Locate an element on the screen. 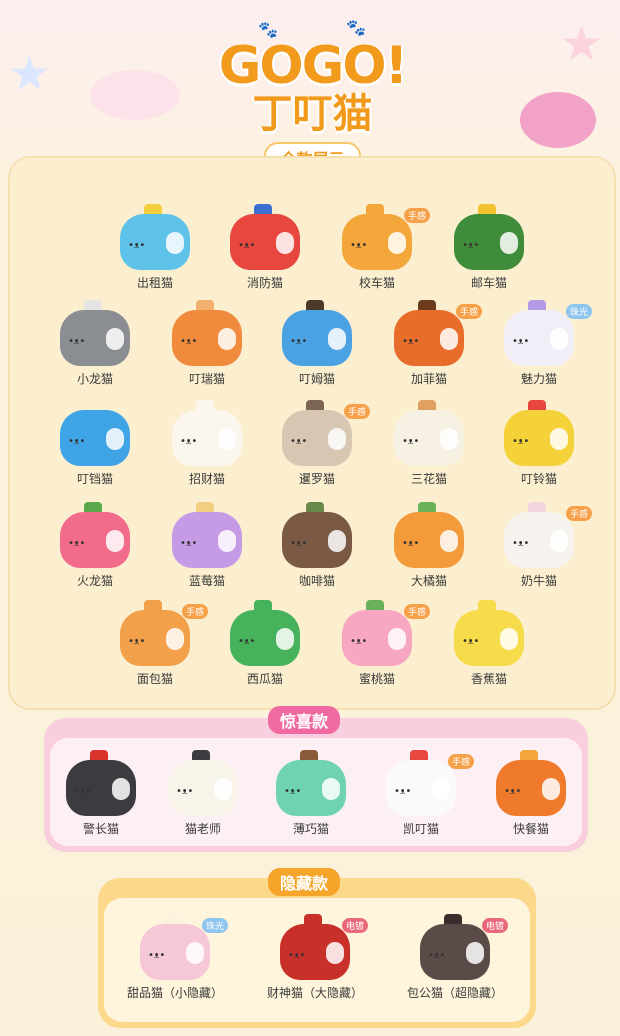 This screenshot has height=1036, width=620. figure-card: •ᴥ• 猫老师 is located at coordinates (203, 792).